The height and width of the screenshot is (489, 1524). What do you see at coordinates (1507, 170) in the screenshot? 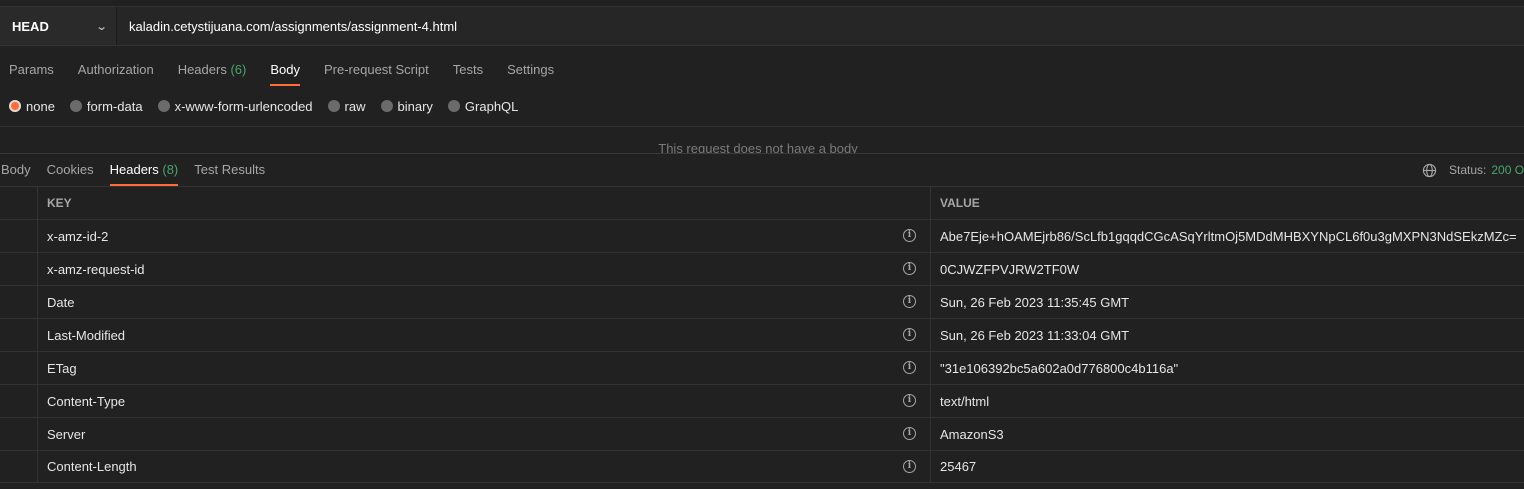
I see `status-value: 200 OK` at bounding box center [1507, 170].